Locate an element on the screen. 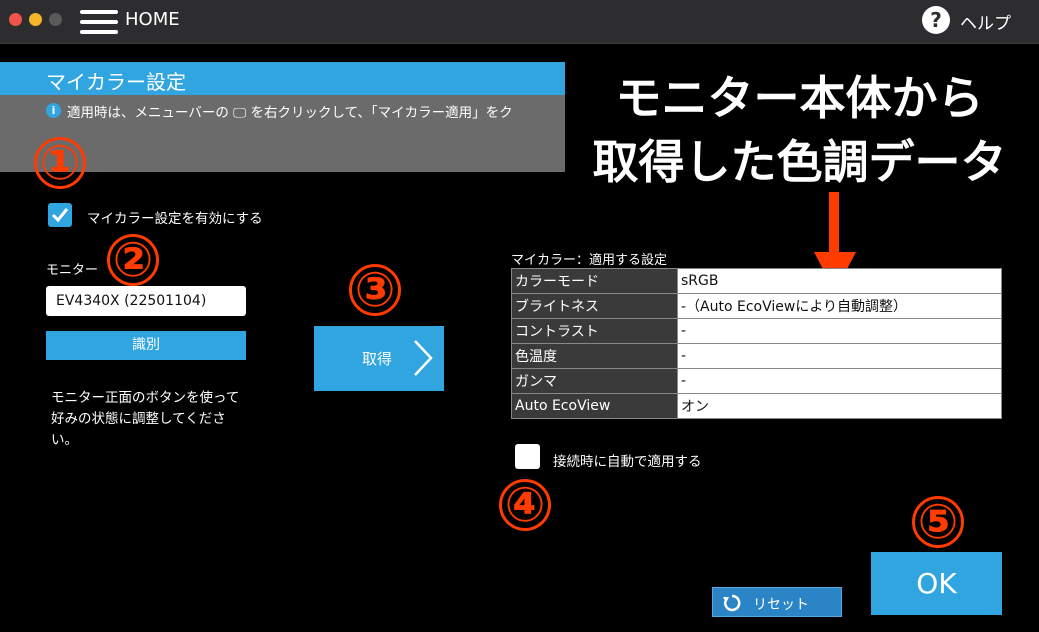 This screenshot has height=632, width=1039. setting-key: ガンマ is located at coordinates (594, 381).